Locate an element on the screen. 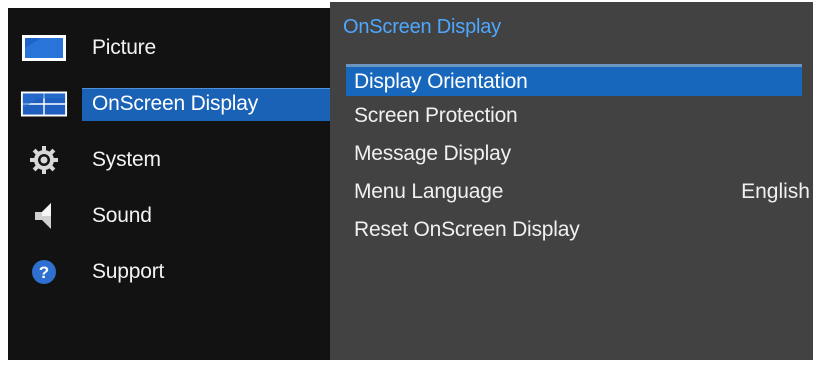  menu-item-label: System is located at coordinates (126, 159).